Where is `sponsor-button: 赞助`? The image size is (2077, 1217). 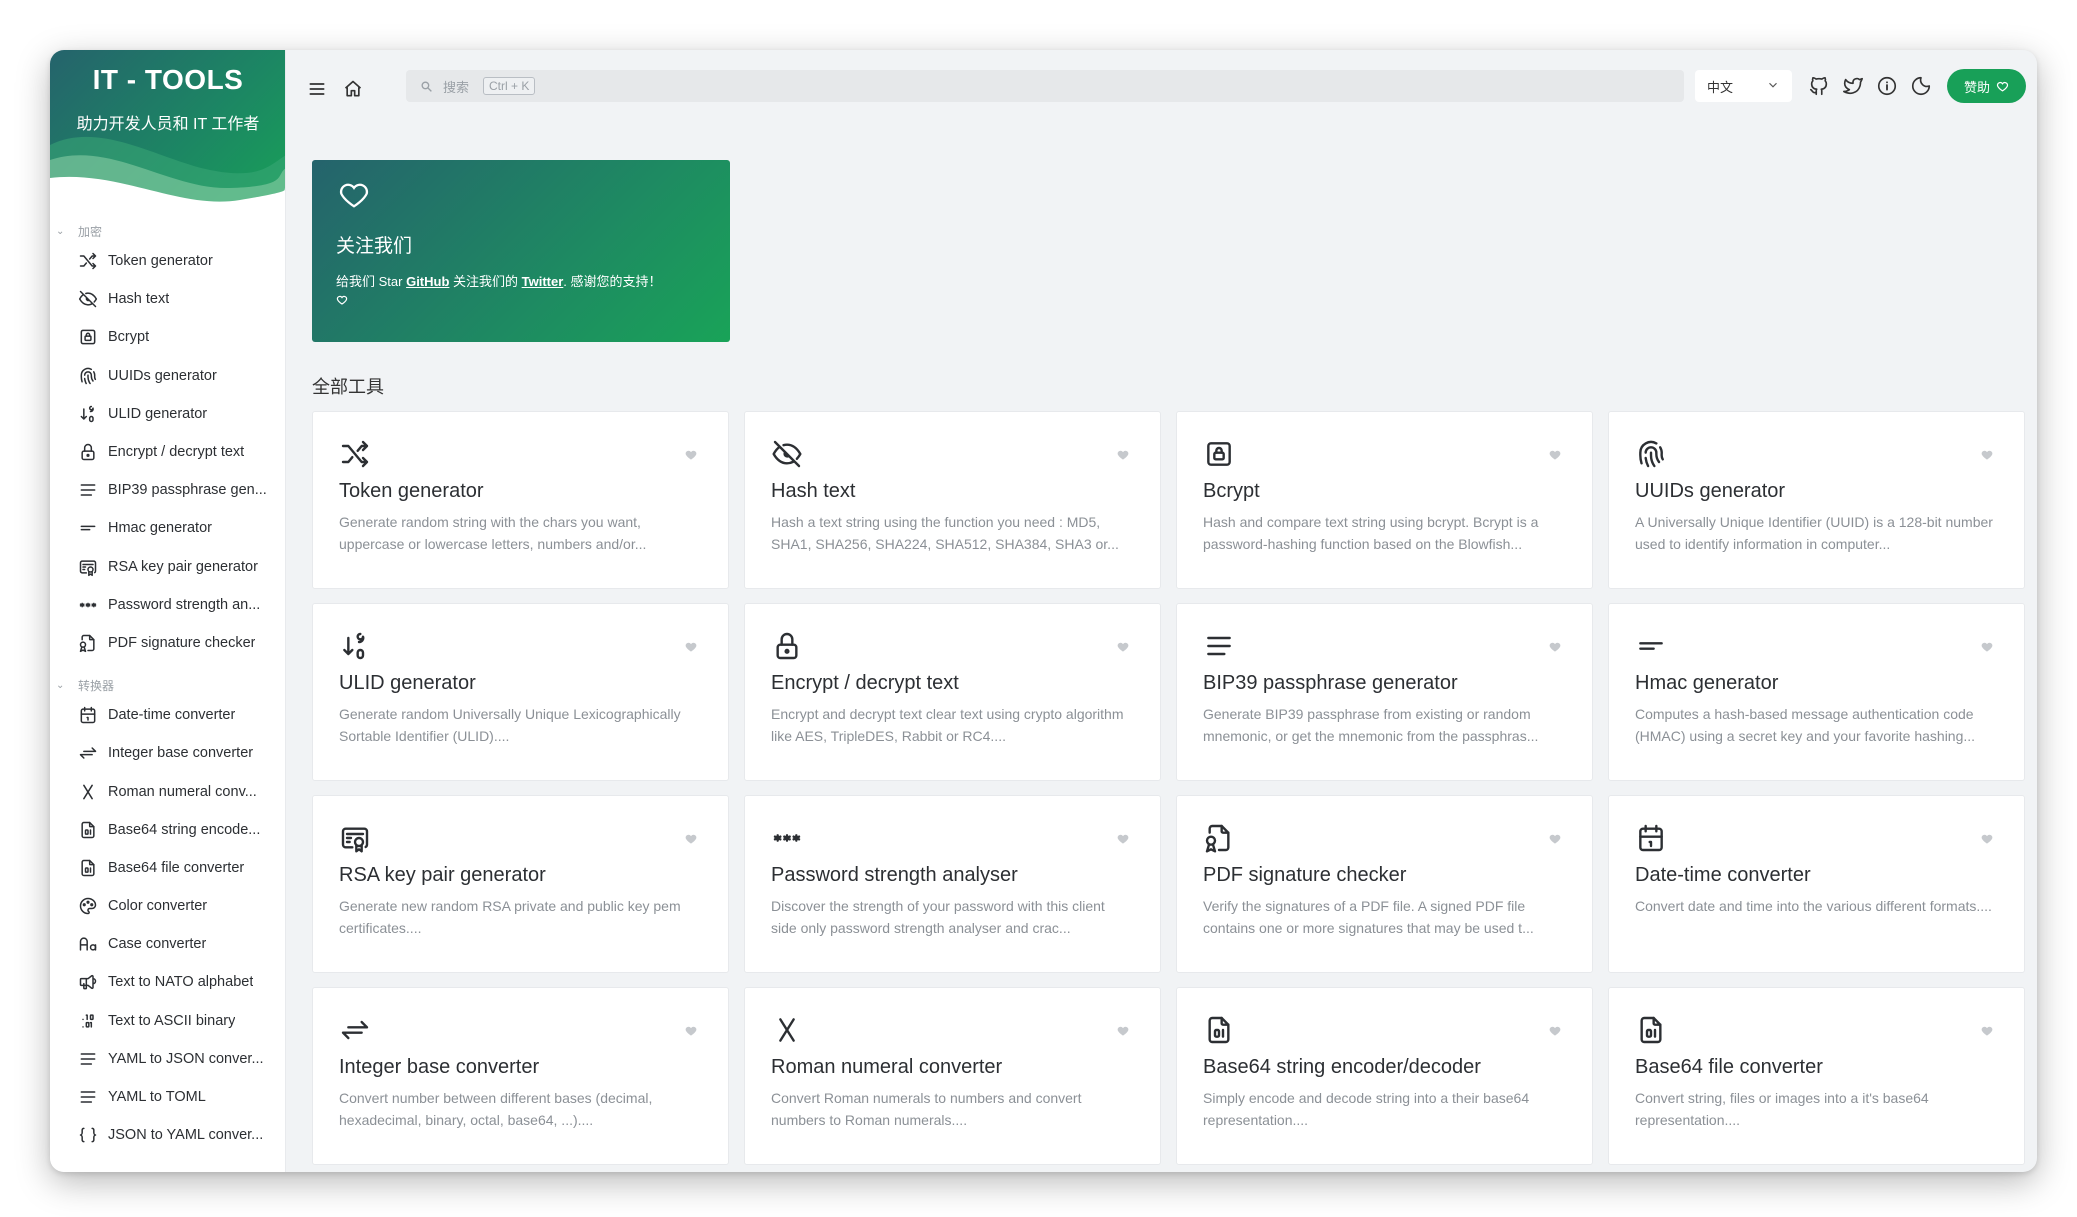
sponsor-button: 赞助 is located at coordinates (1986, 86).